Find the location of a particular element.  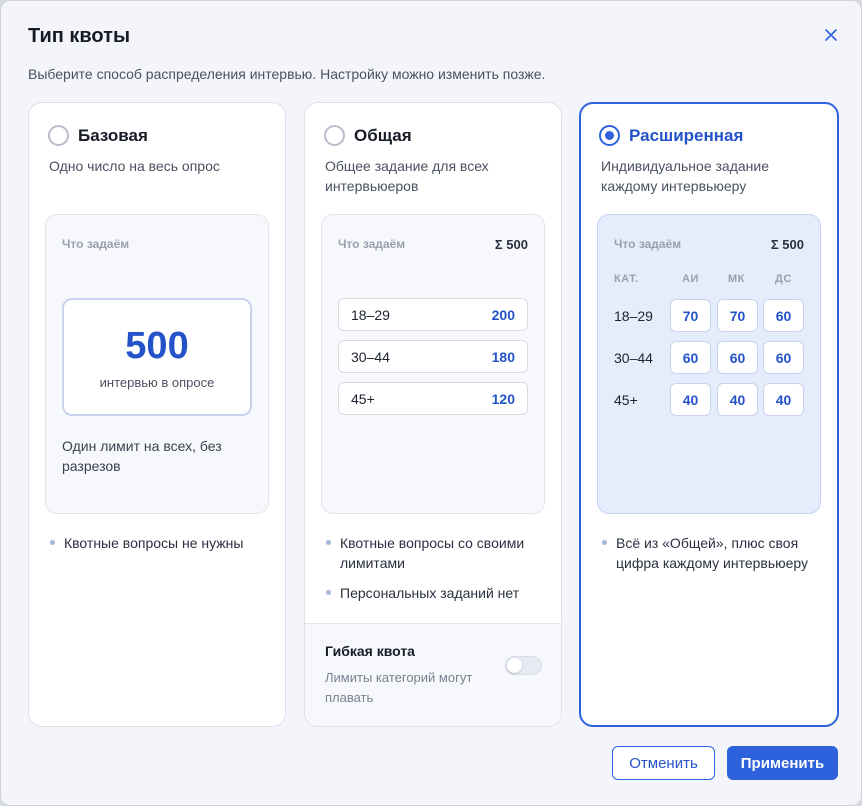

general-panel-label: Что задаём is located at coordinates (372, 244).